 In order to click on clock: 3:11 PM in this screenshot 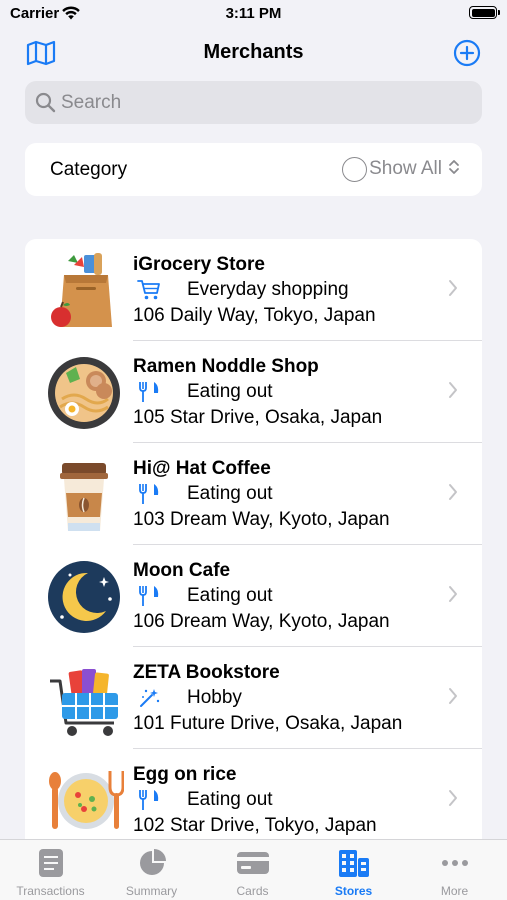, I will do `click(253, 13)`.